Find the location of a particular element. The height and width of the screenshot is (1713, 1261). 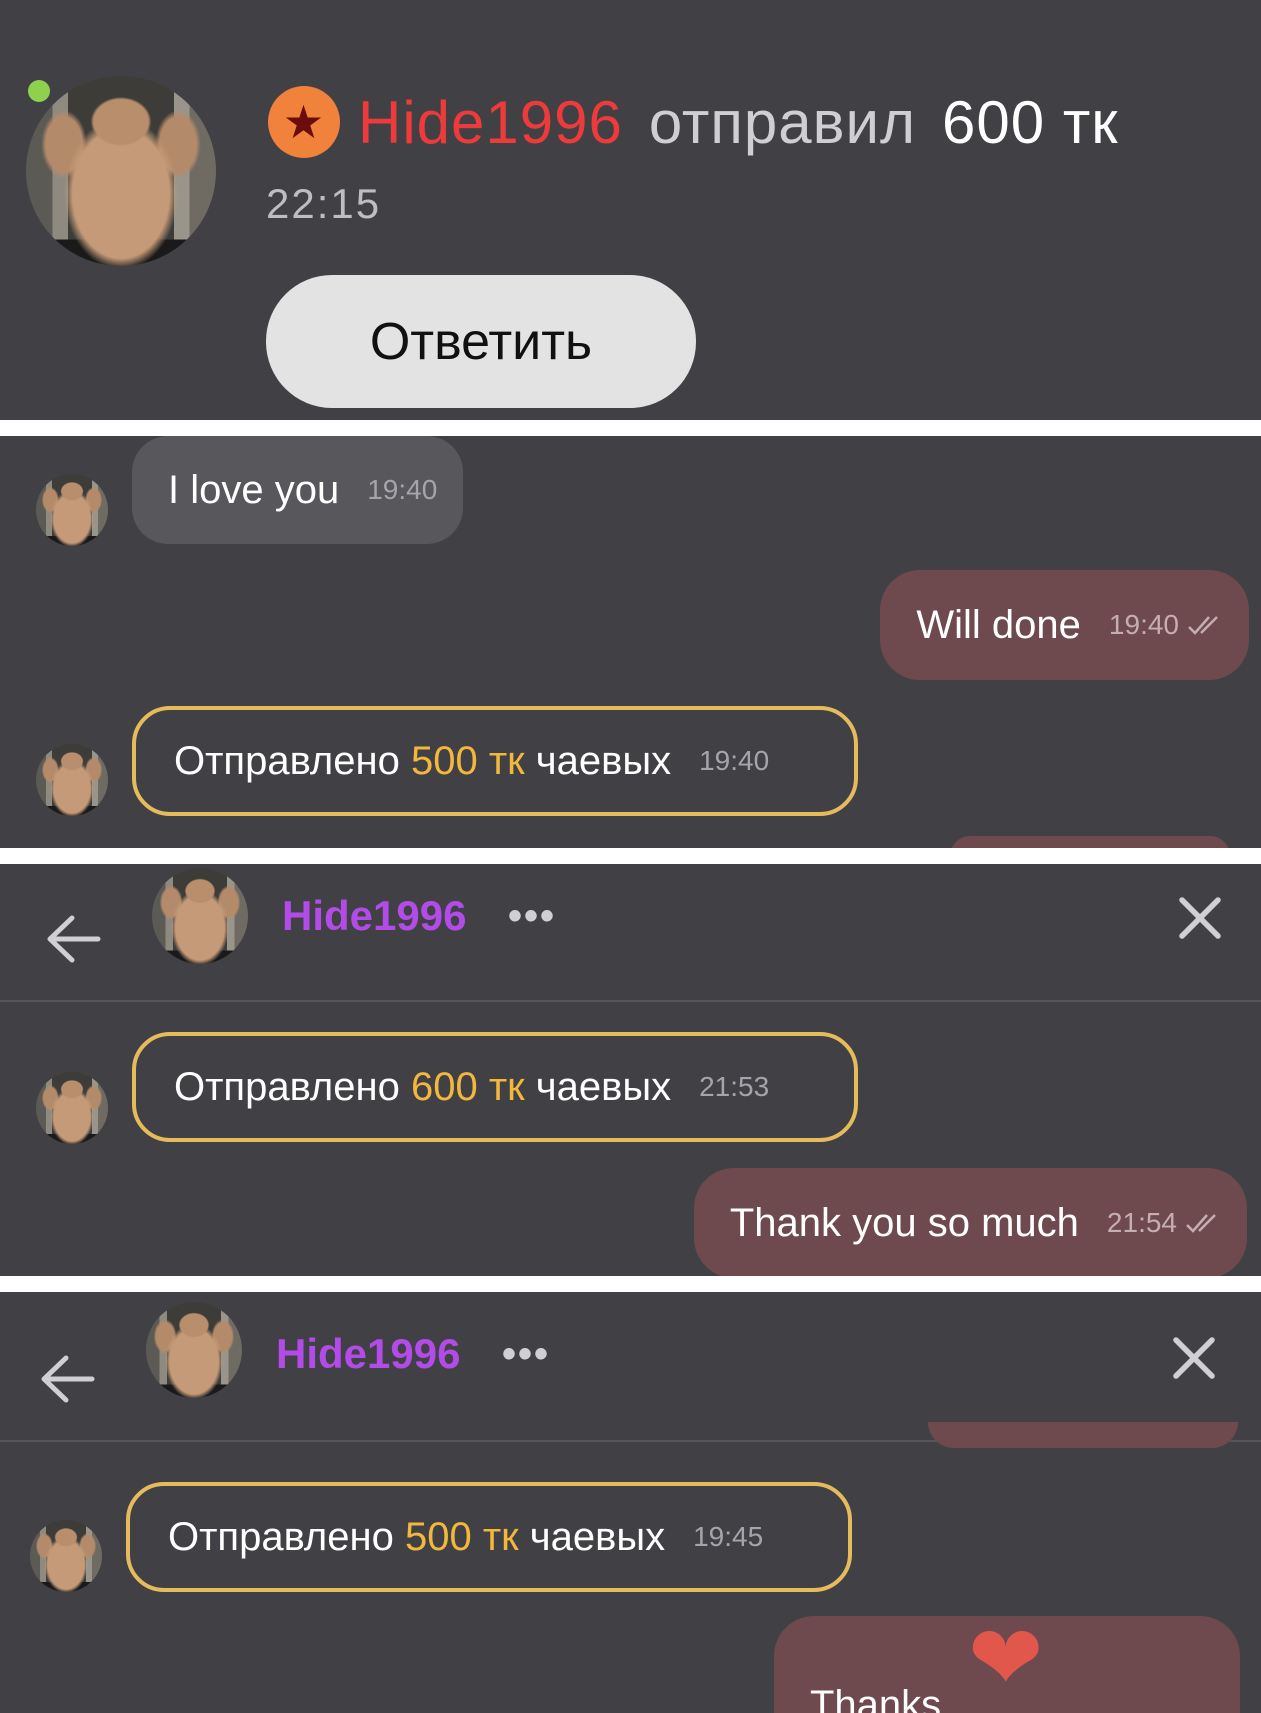

message-text: Thank you so much is located at coordinates (904, 1222).